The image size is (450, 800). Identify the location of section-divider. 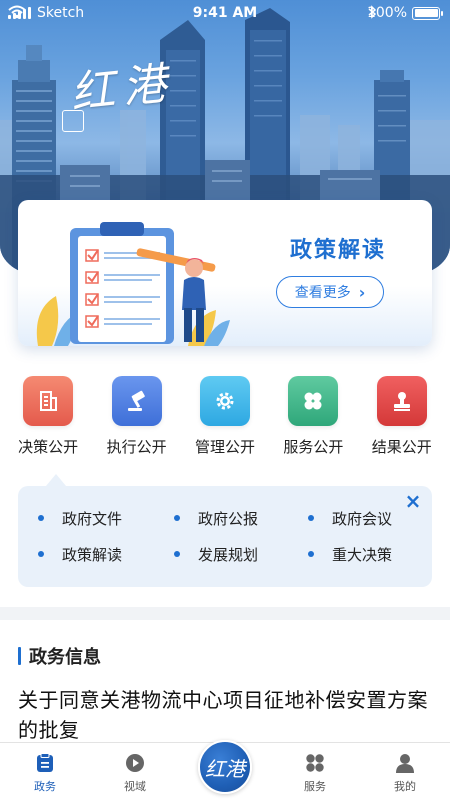
(225, 613).